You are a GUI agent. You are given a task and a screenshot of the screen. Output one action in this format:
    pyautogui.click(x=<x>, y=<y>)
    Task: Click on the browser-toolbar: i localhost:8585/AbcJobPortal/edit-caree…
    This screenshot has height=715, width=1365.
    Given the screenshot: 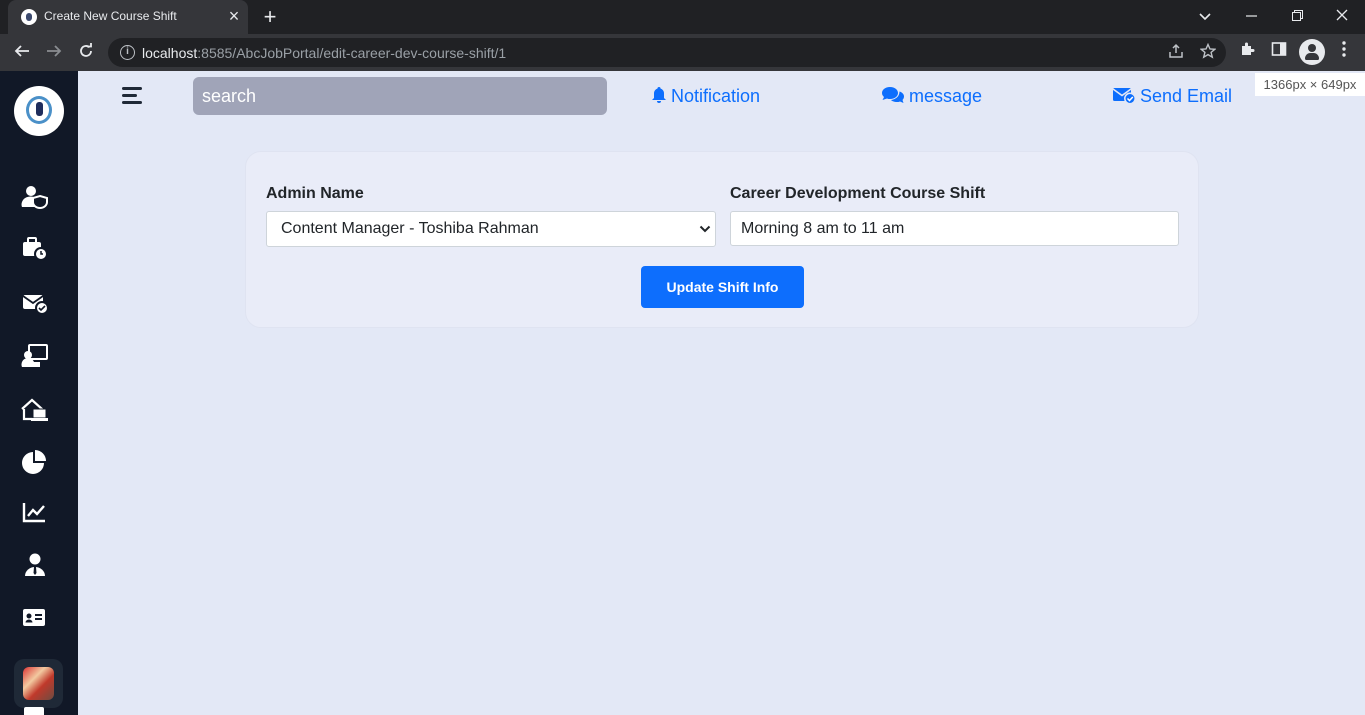 What is the action you would take?
    pyautogui.click(x=682, y=52)
    